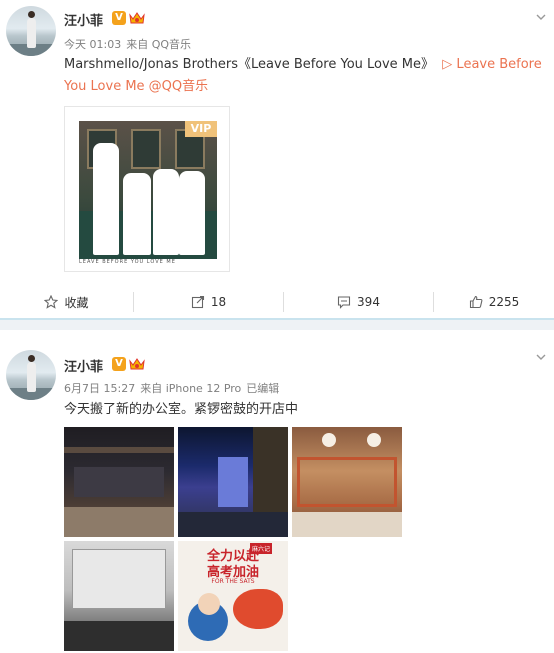 This screenshot has width=554, height=653. I want to click on repost-count: 18, so click(218, 302).